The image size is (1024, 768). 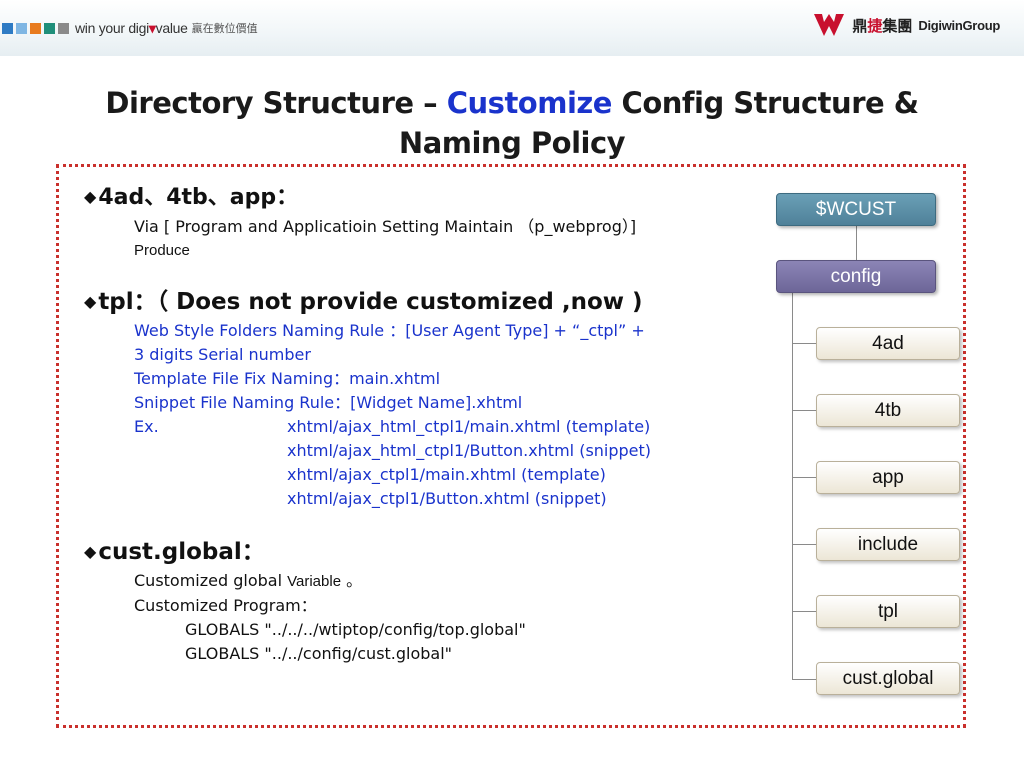 I want to click on logo-cn-part1: 鼎, so click(x=860, y=25).